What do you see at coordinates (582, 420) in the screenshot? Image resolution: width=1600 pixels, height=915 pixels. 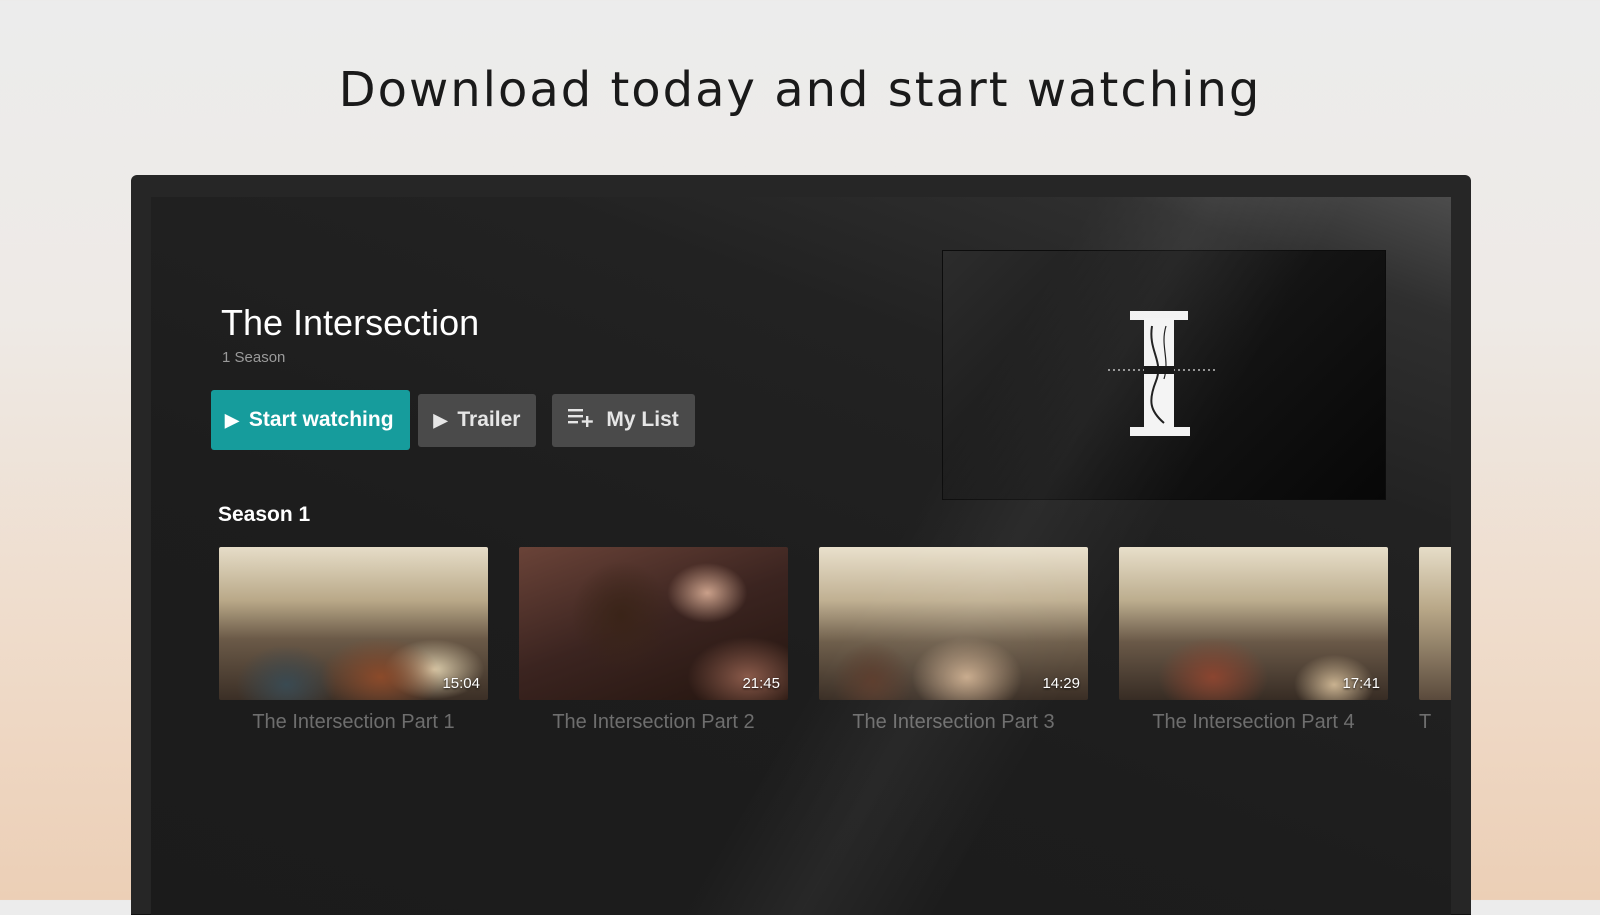 I see `playlist-add-icon` at bounding box center [582, 420].